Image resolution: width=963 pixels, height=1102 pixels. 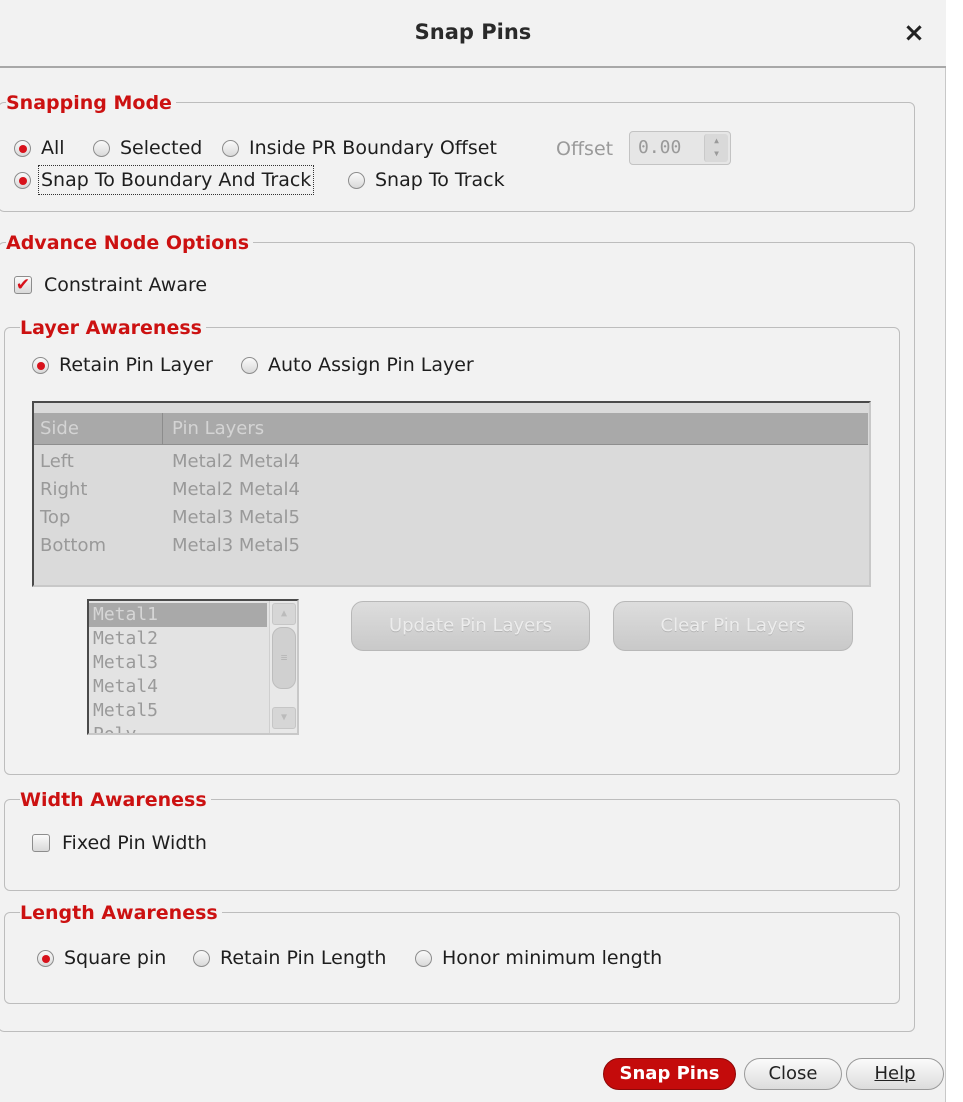 I want to click on scroll-thumb: ≡, so click(x=284, y=658).